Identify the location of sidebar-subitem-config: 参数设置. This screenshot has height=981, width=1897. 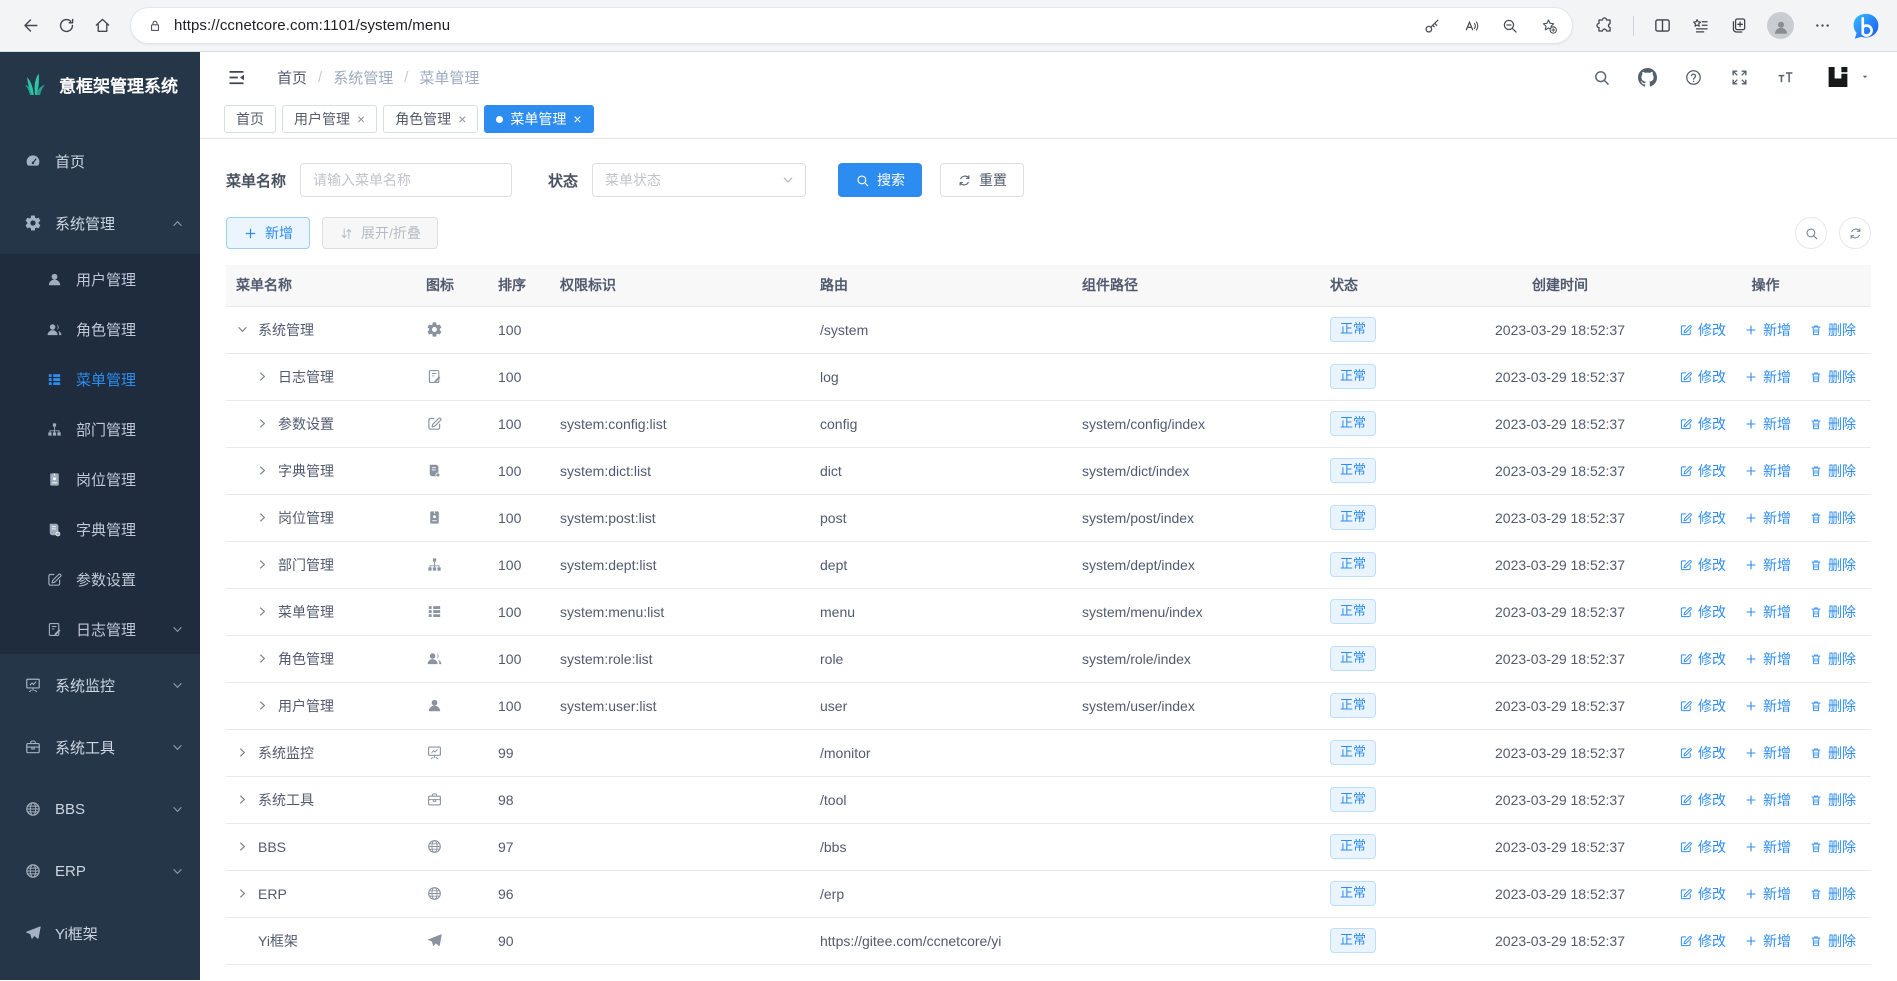
(100, 579).